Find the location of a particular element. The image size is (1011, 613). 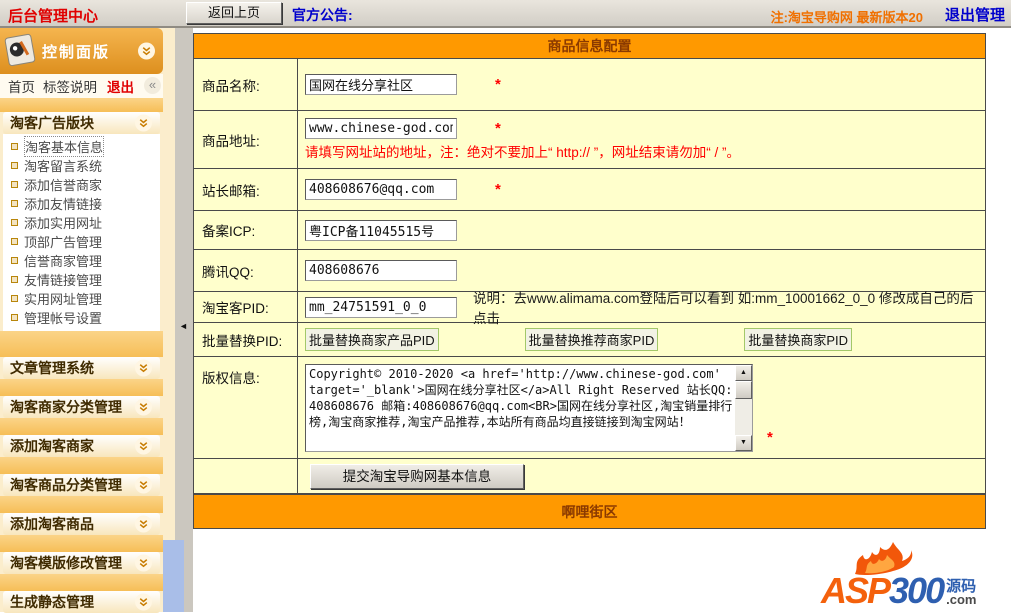

row-product-name: 商品名称: * is located at coordinates (589, 85).